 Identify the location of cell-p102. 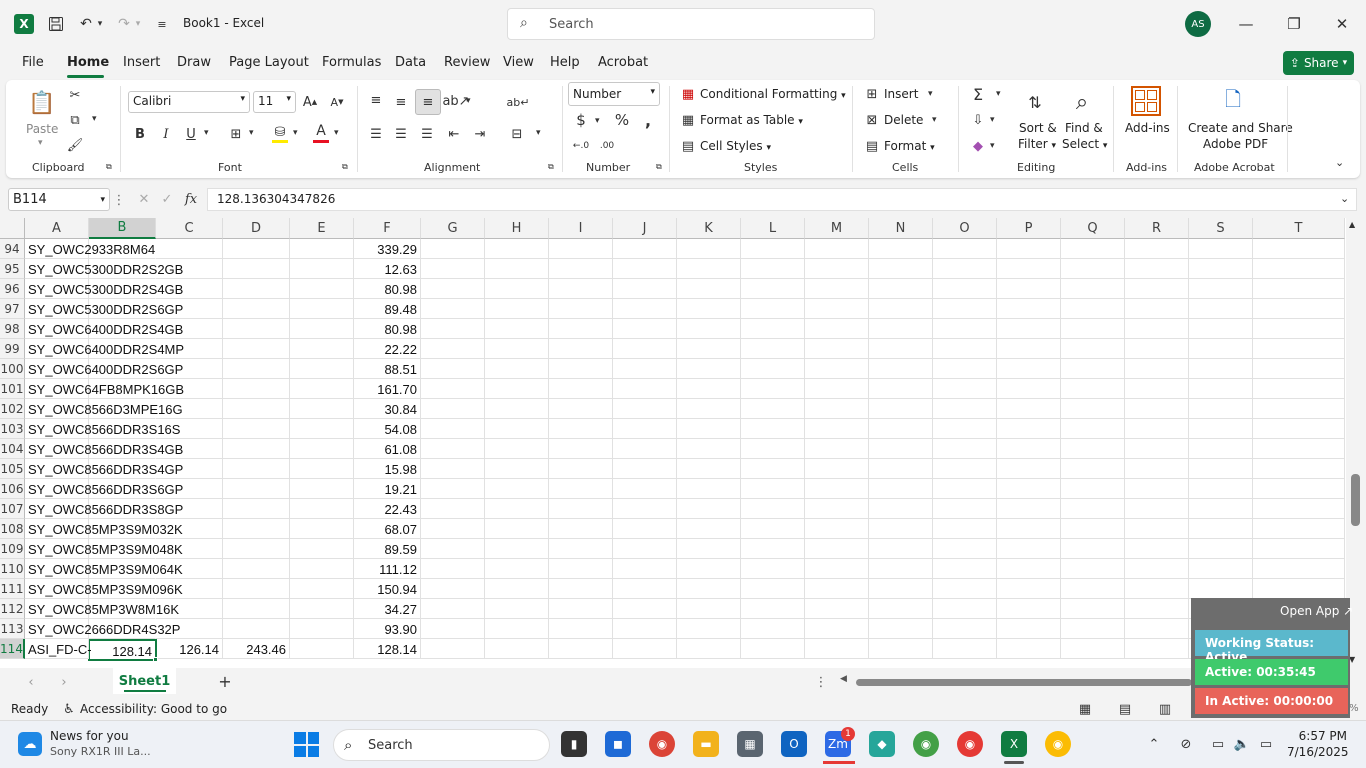
(1029, 409).